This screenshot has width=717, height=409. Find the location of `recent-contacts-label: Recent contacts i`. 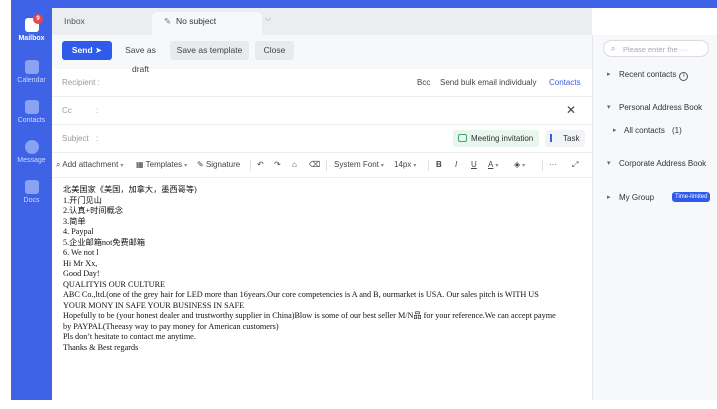

recent-contacts-label: Recent contacts i is located at coordinates (654, 75).